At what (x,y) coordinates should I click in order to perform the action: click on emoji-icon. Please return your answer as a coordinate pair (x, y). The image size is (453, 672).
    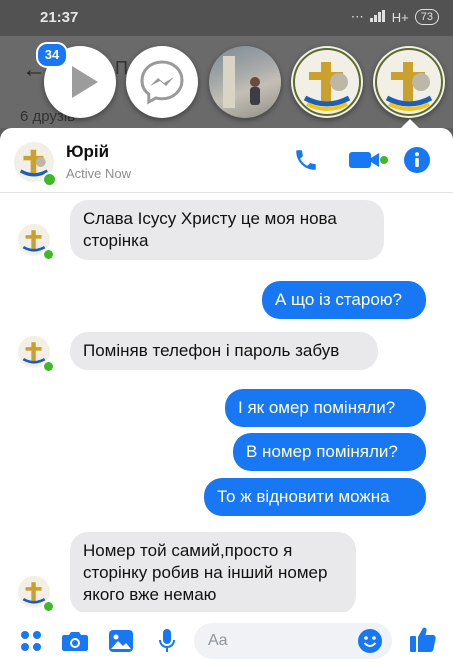
    Looking at the image, I should click on (370, 643).